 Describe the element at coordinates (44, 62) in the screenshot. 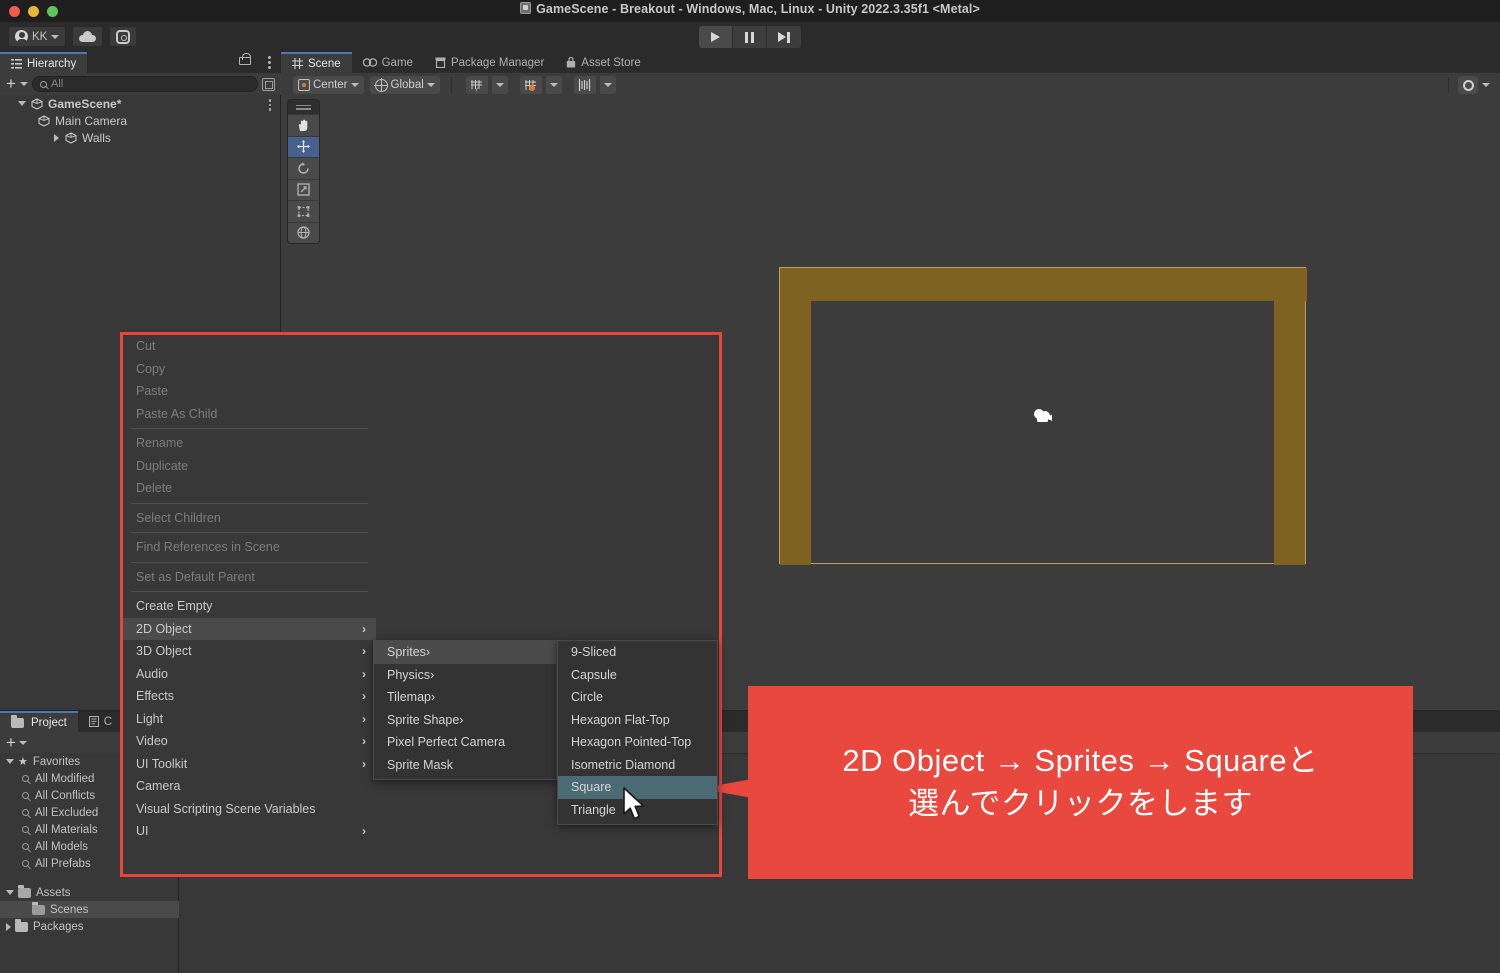

I see `tab-hierarchy: Hierarchy` at that location.